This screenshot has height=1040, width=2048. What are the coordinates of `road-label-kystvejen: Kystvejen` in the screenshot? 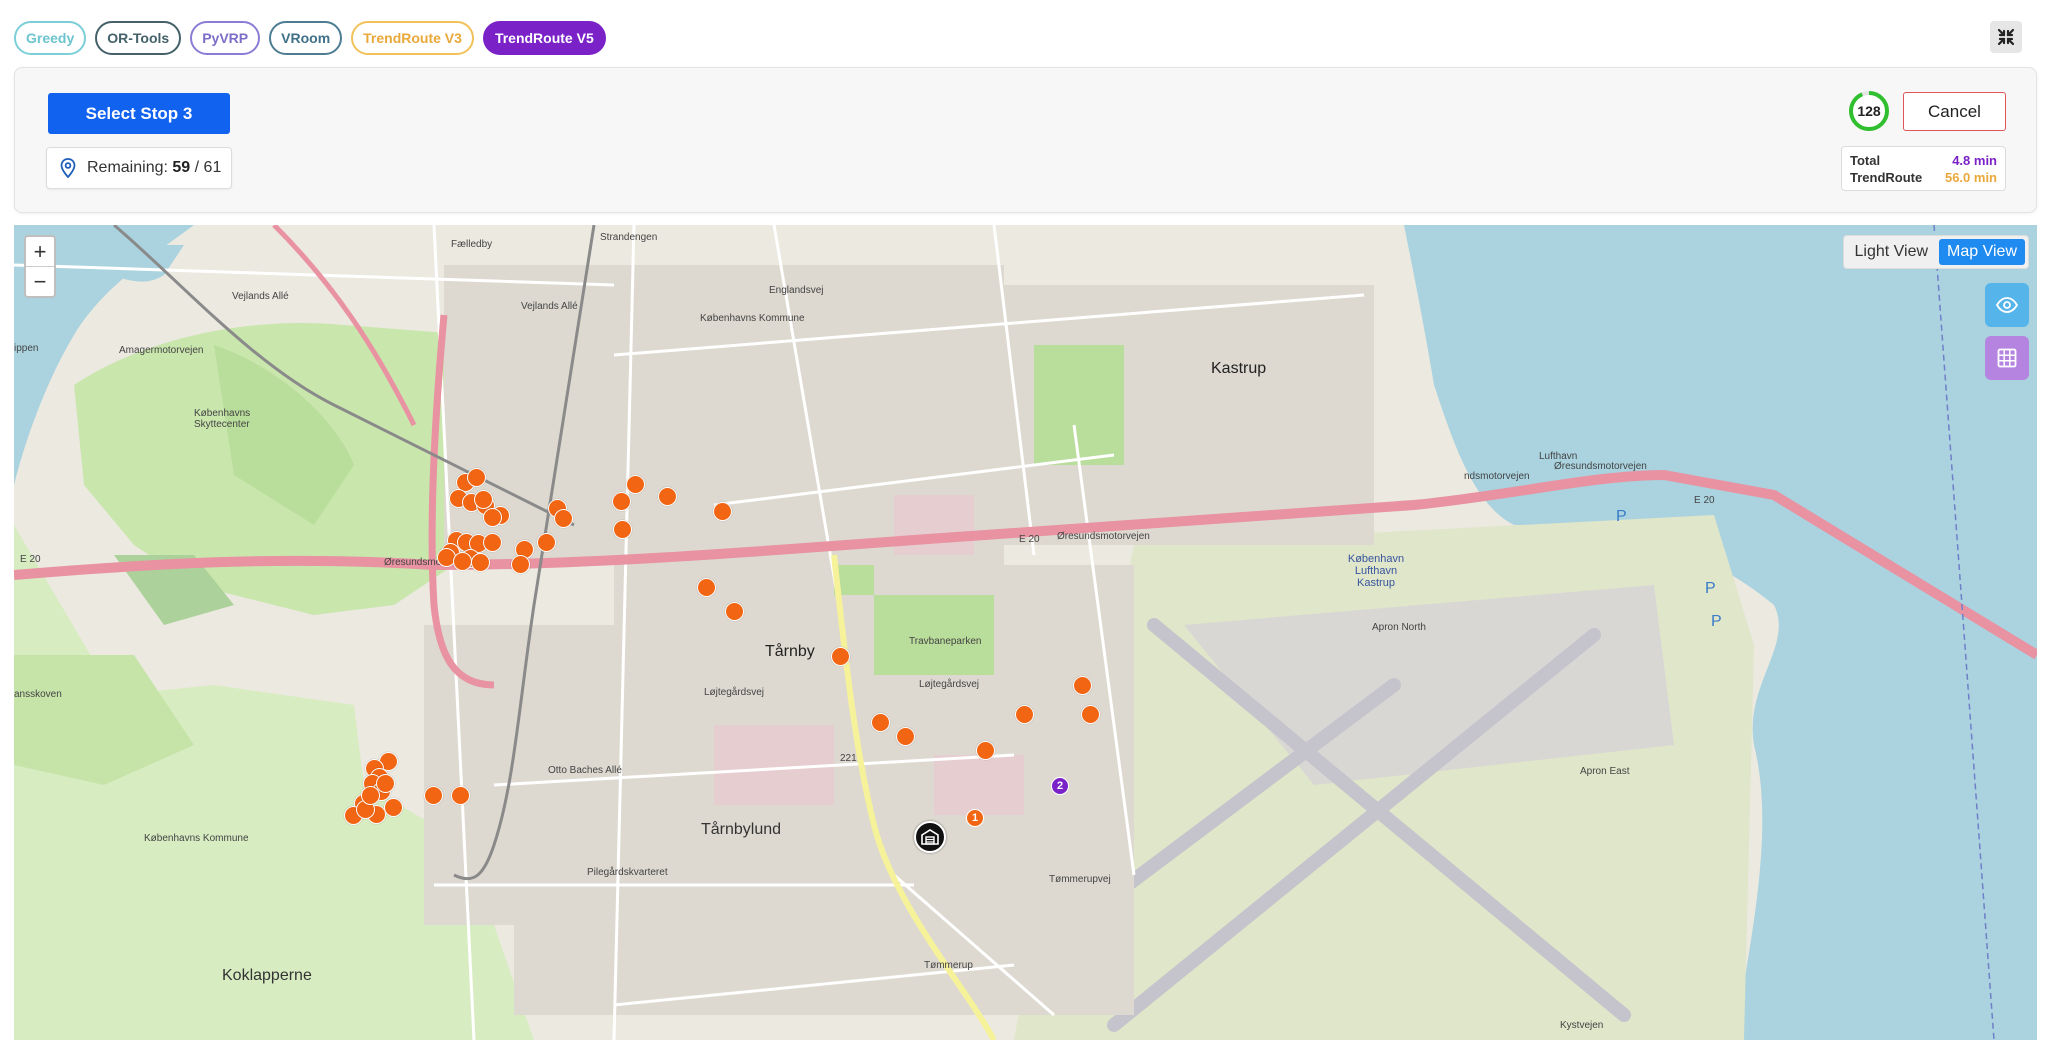 It's located at (1582, 1025).